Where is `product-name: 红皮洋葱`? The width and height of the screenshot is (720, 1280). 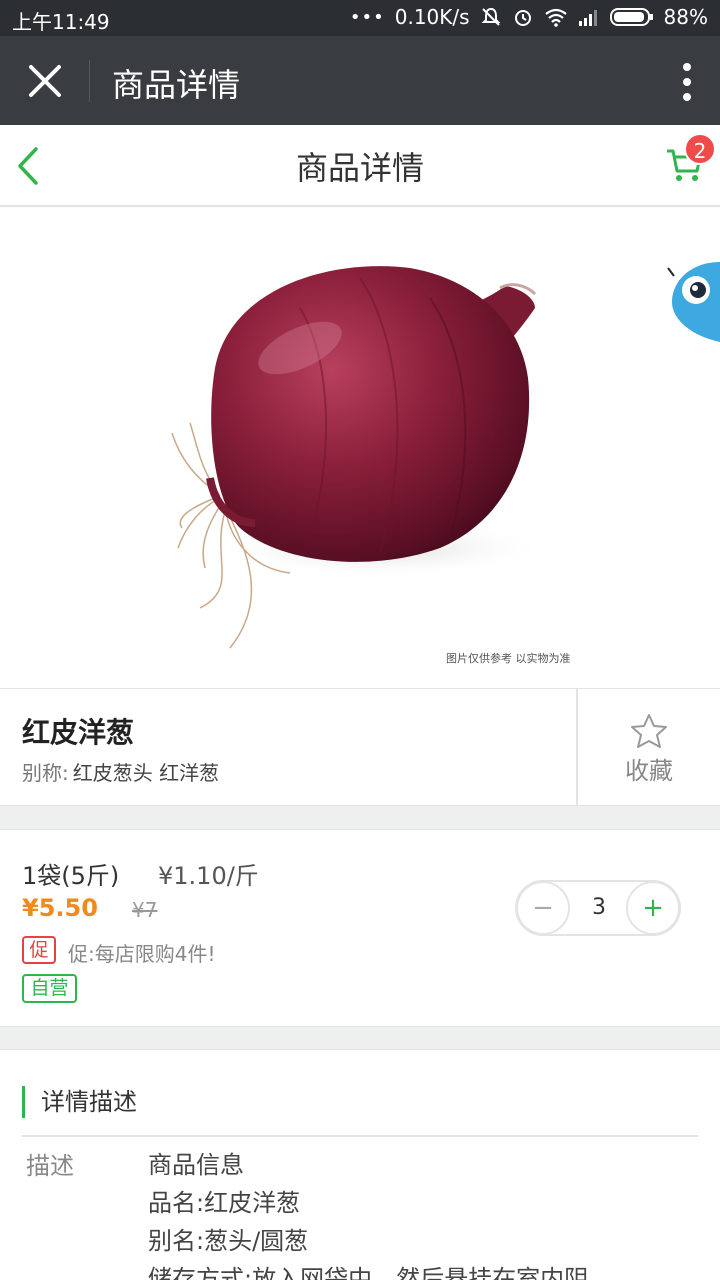
product-name: 红皮洋葱 is located at coordinates (78, 732).